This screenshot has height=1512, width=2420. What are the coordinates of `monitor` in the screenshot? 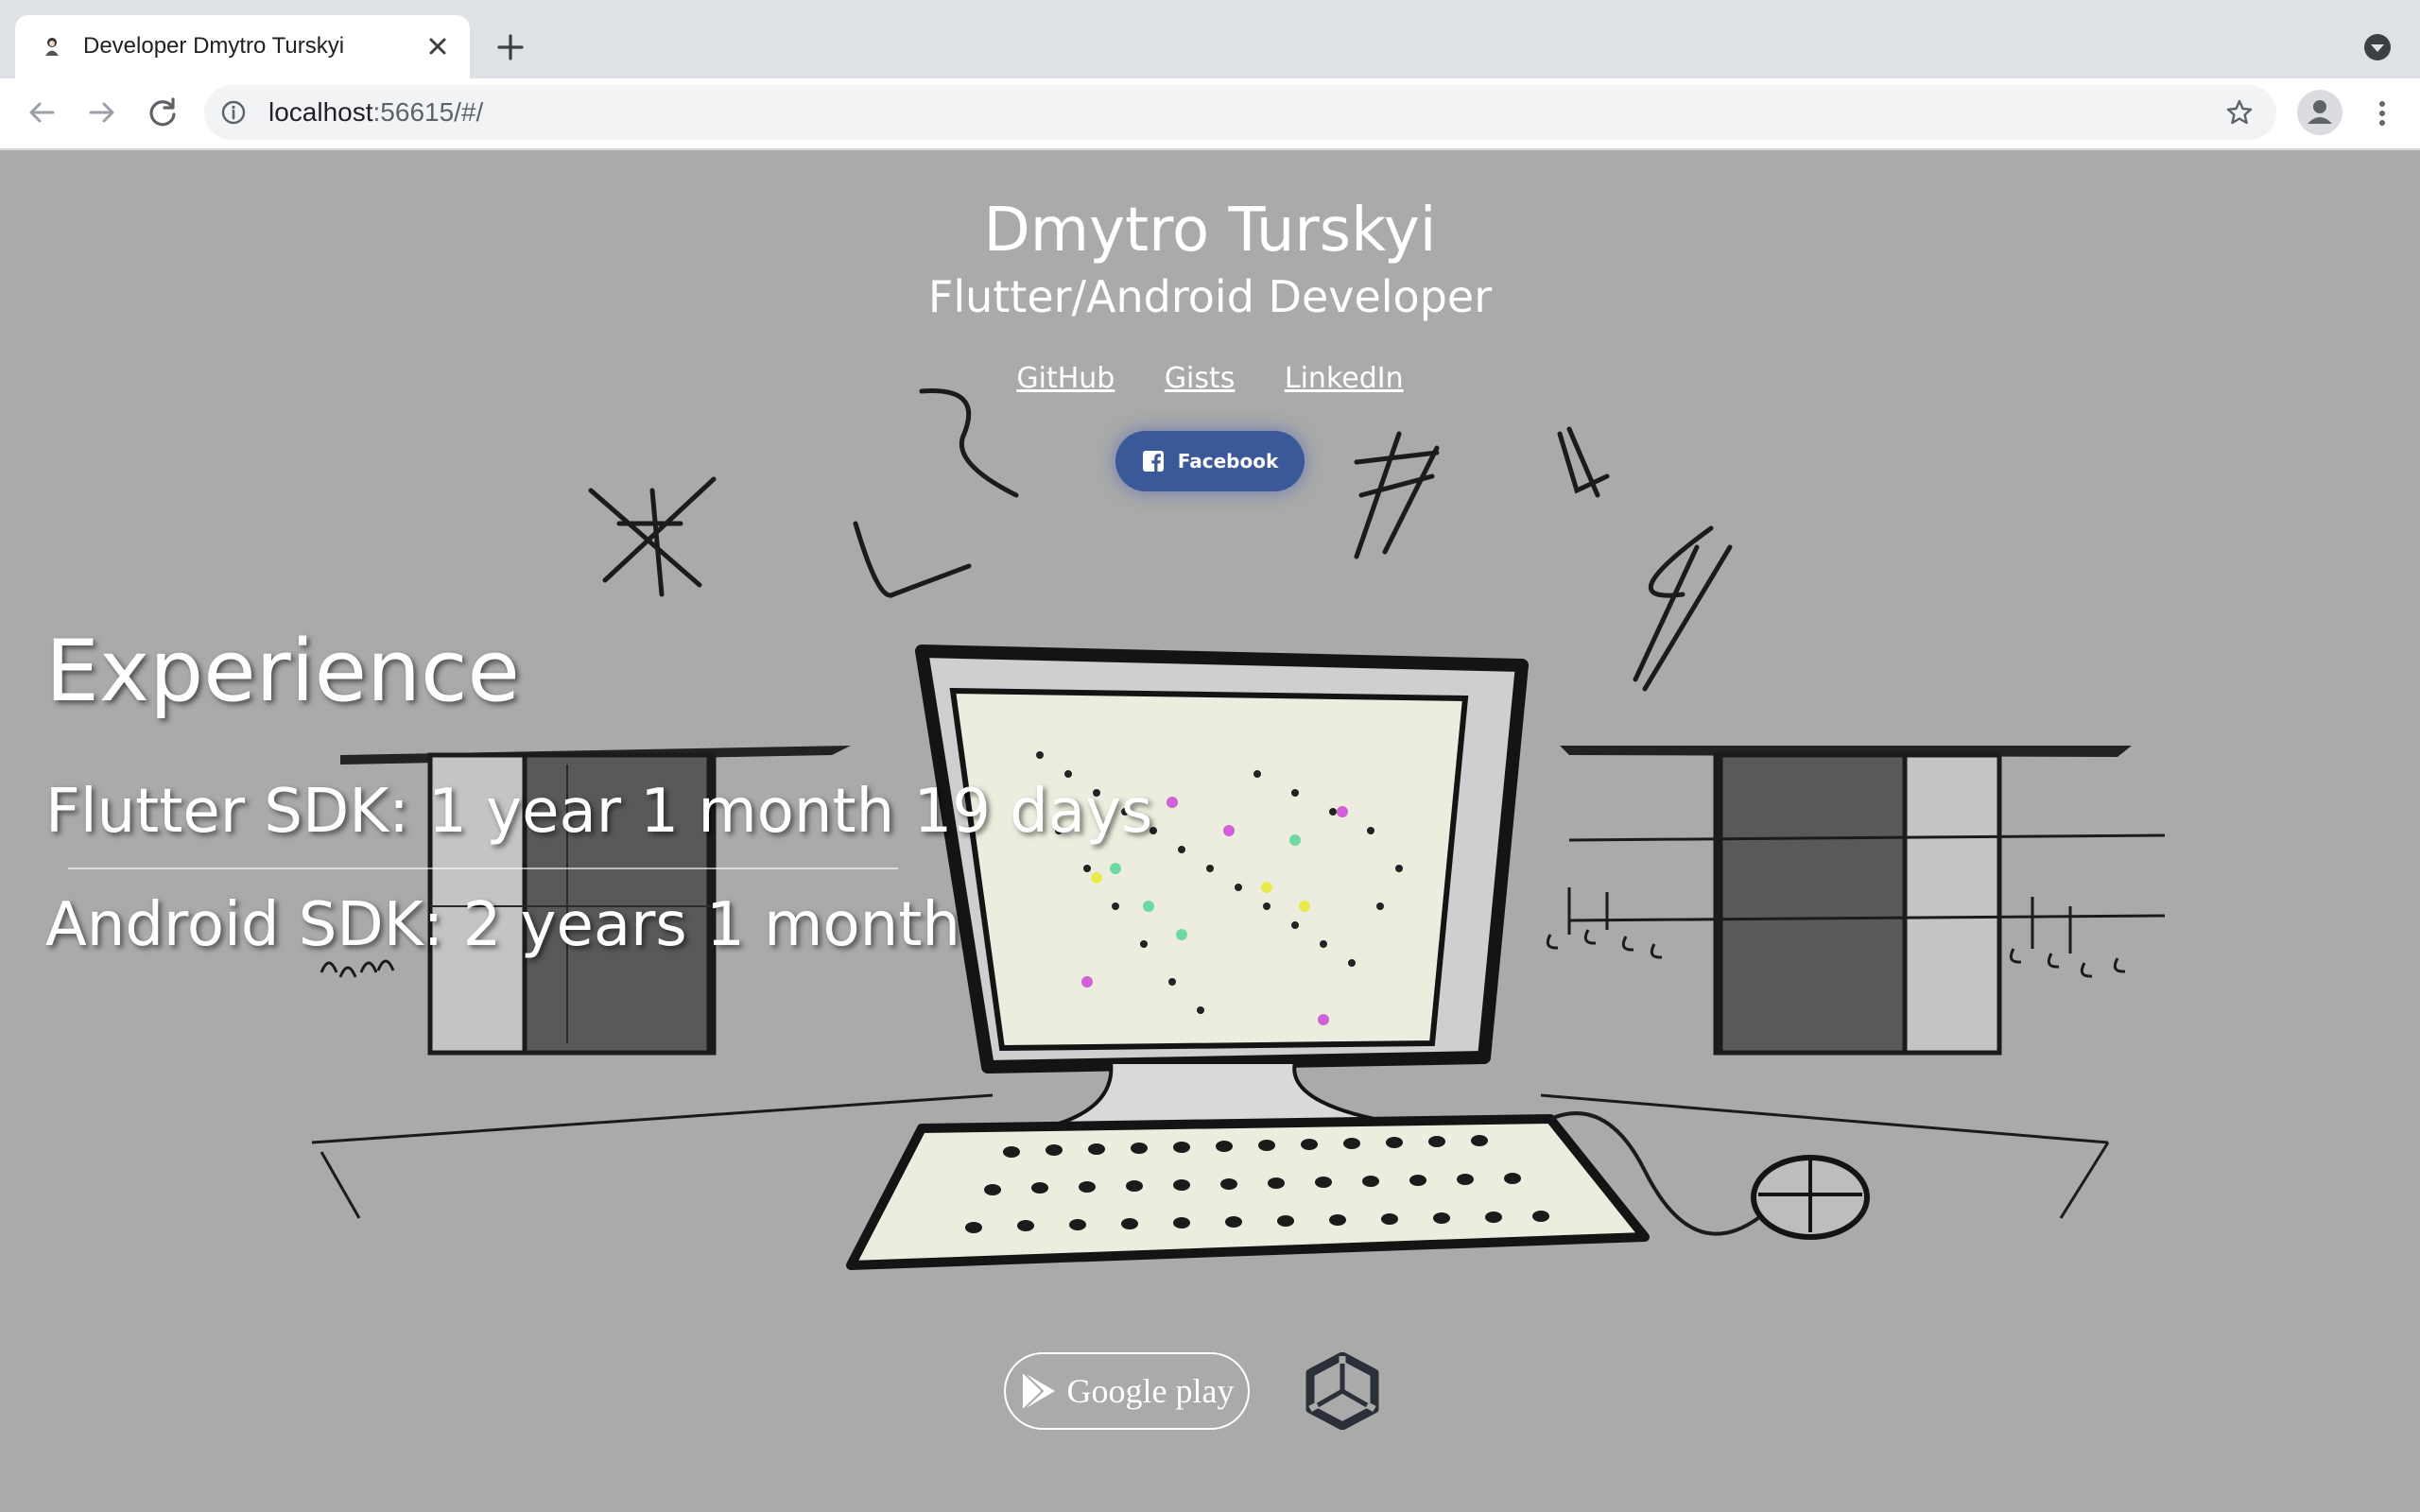 It's located at (1222, 884).